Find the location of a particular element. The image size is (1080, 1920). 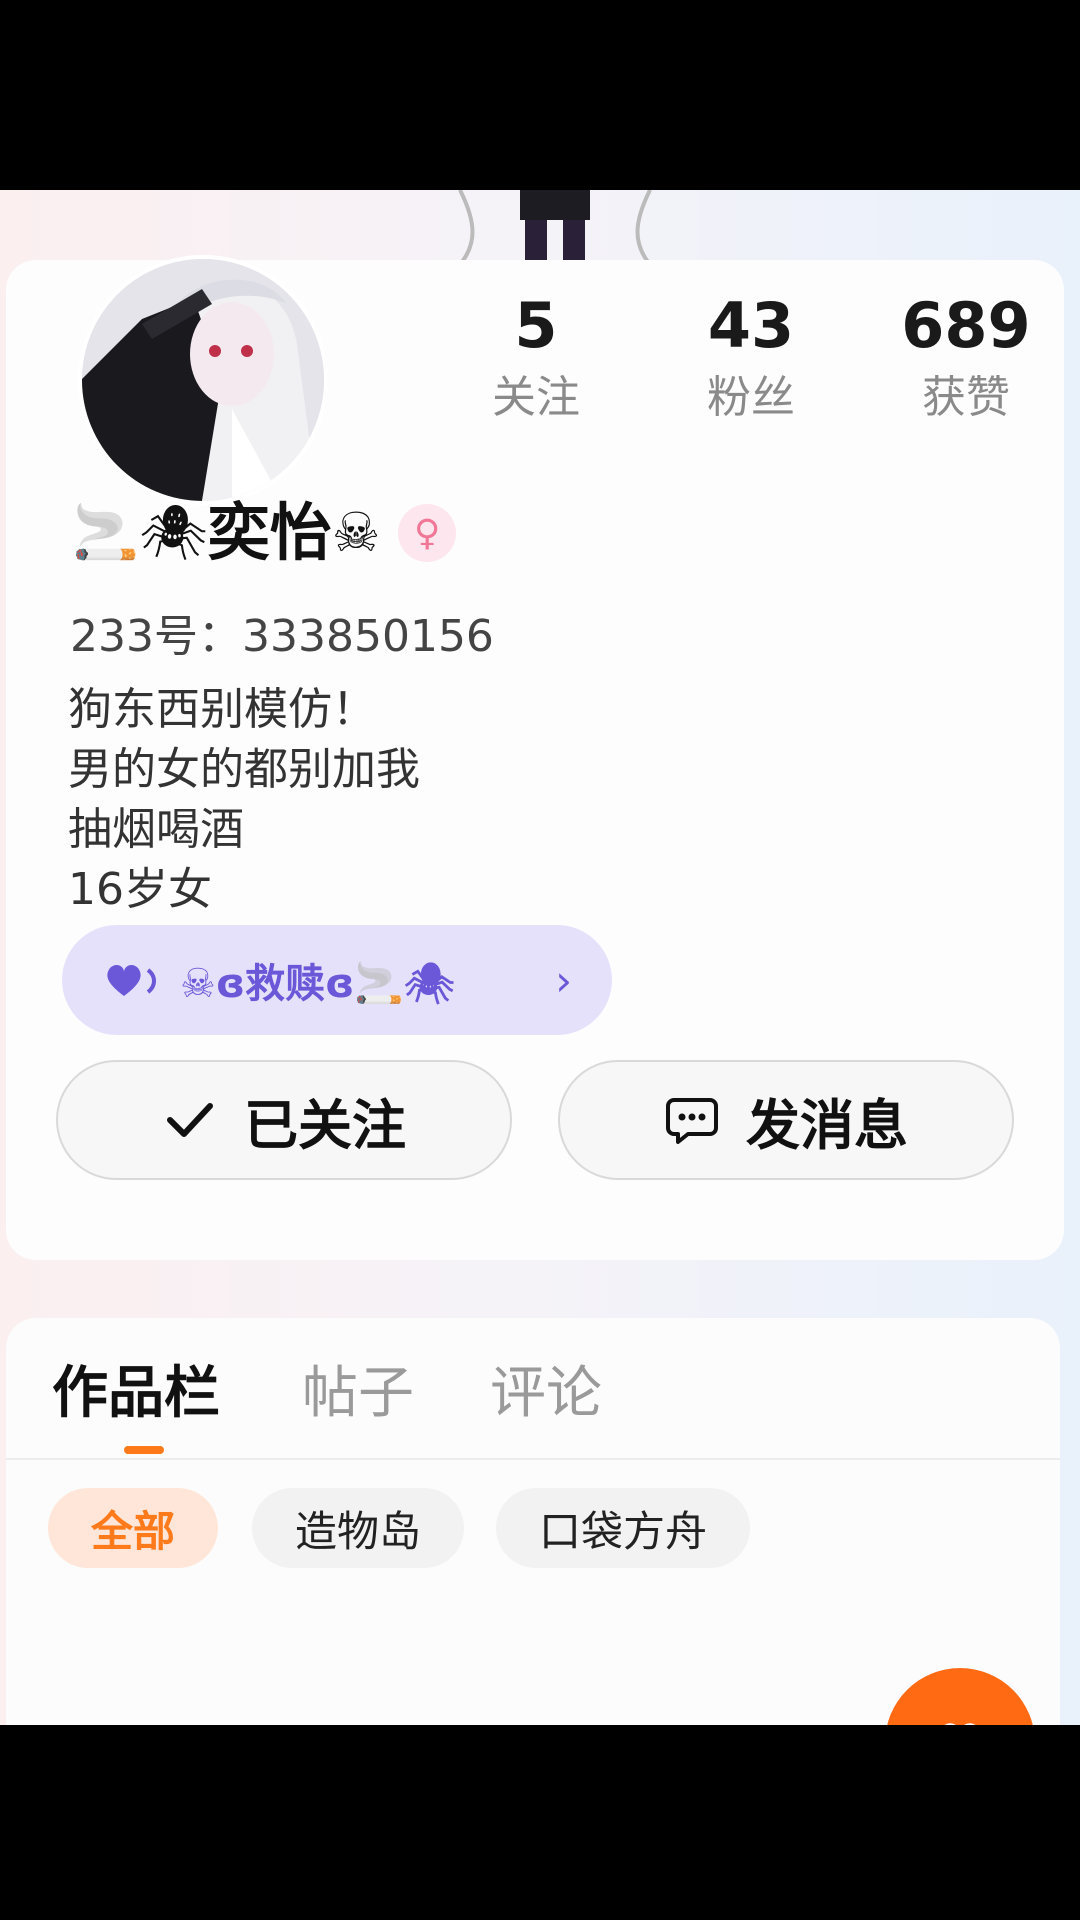

tab-comments: 评论 is located at coordinates (546, 1388).